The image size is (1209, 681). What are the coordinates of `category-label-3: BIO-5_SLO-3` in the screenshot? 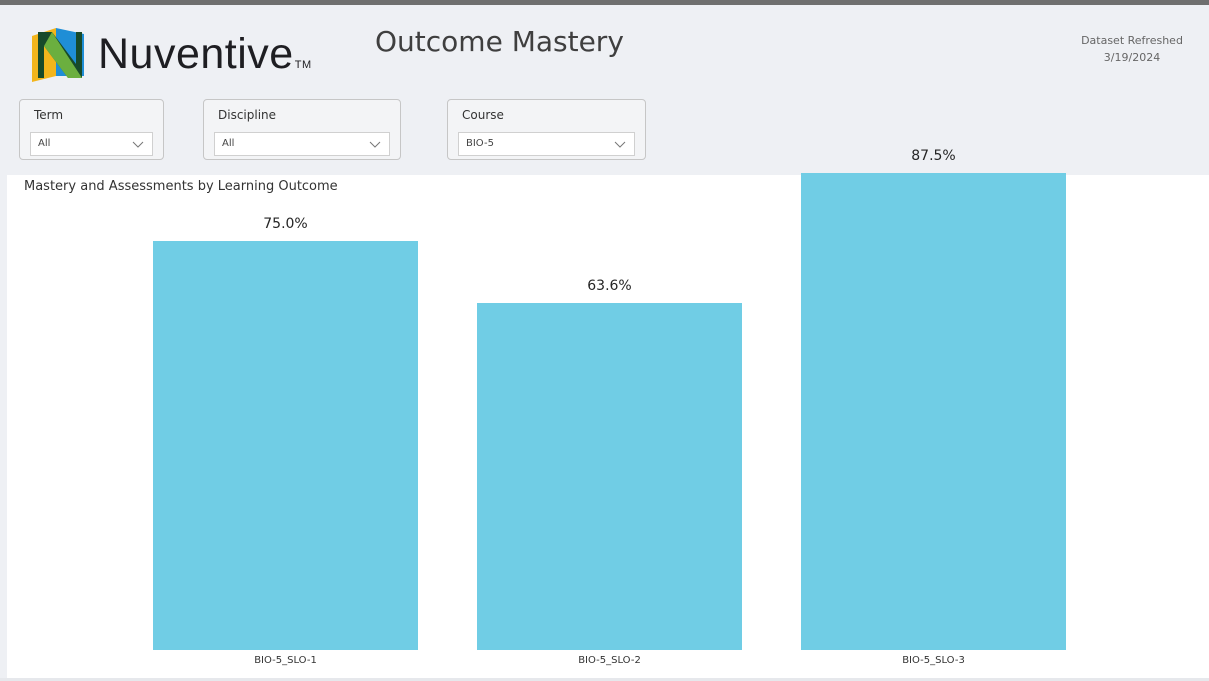 It's located at (933, 660).